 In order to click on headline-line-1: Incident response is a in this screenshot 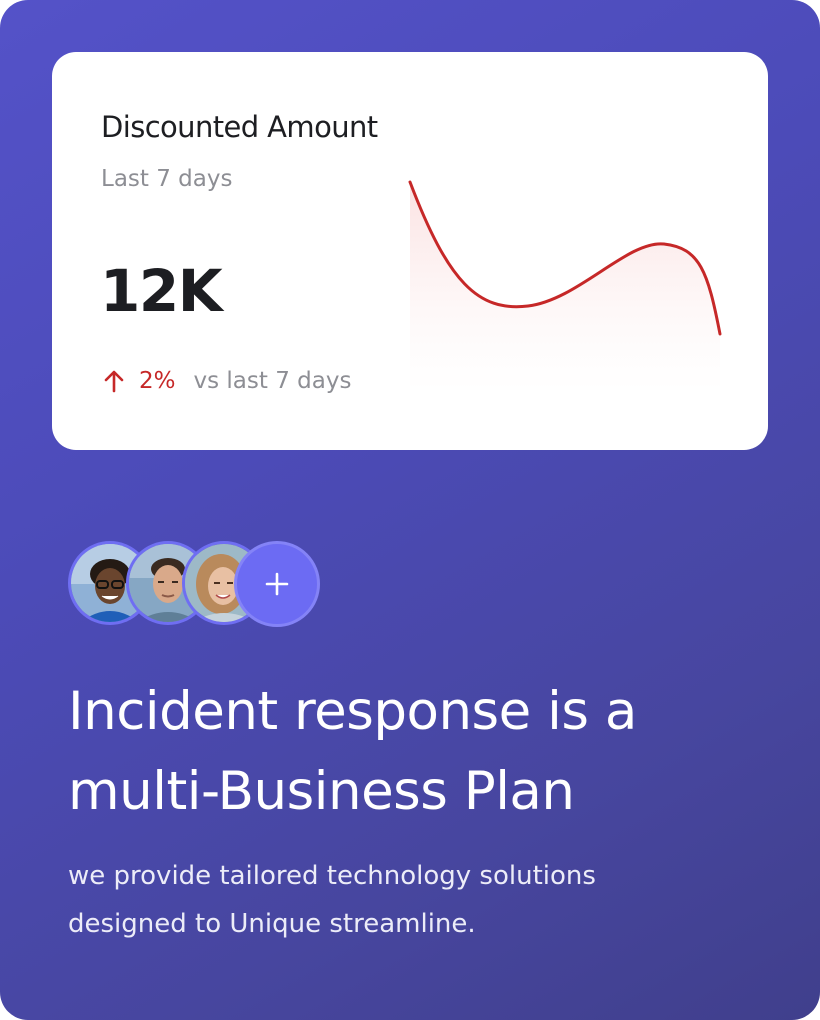, I will do `click(352, 711)`.